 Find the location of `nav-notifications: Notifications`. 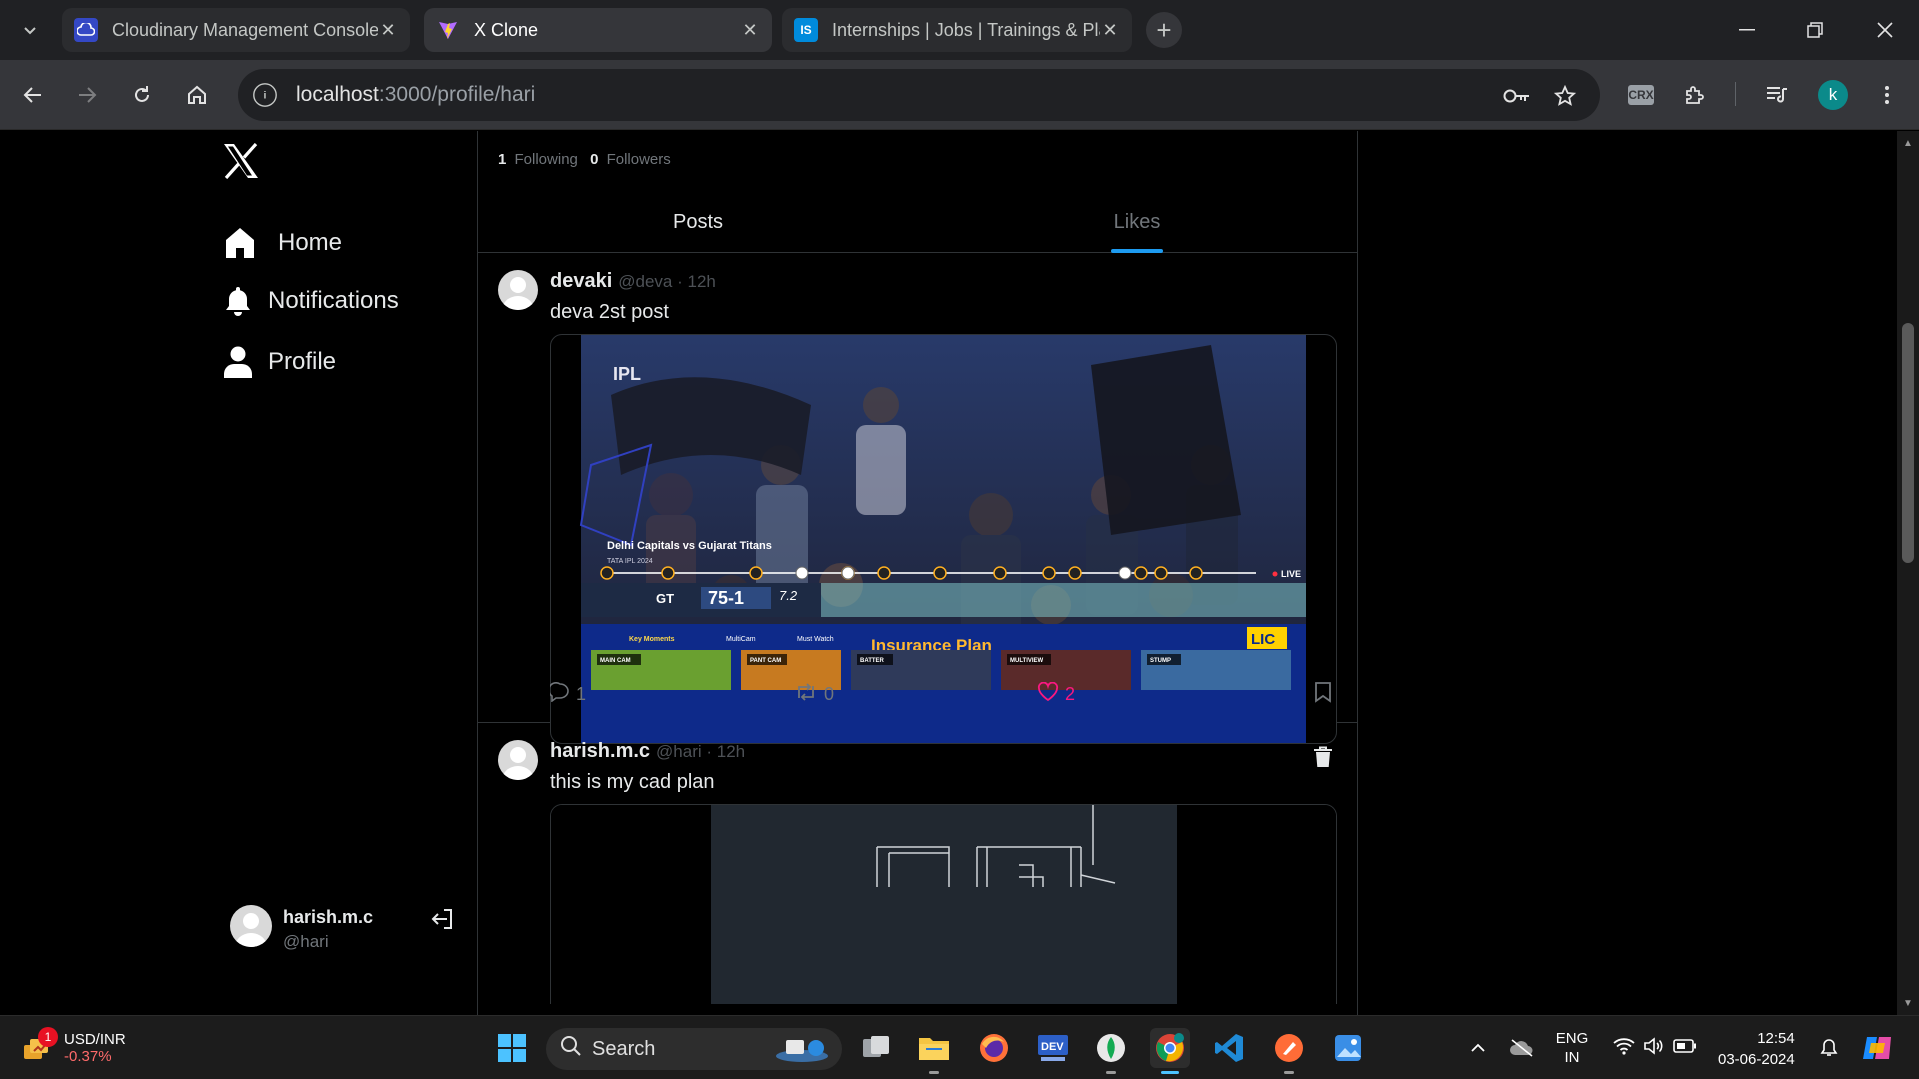

nav-notifications: Notifications is located at coordinates (308, 301).